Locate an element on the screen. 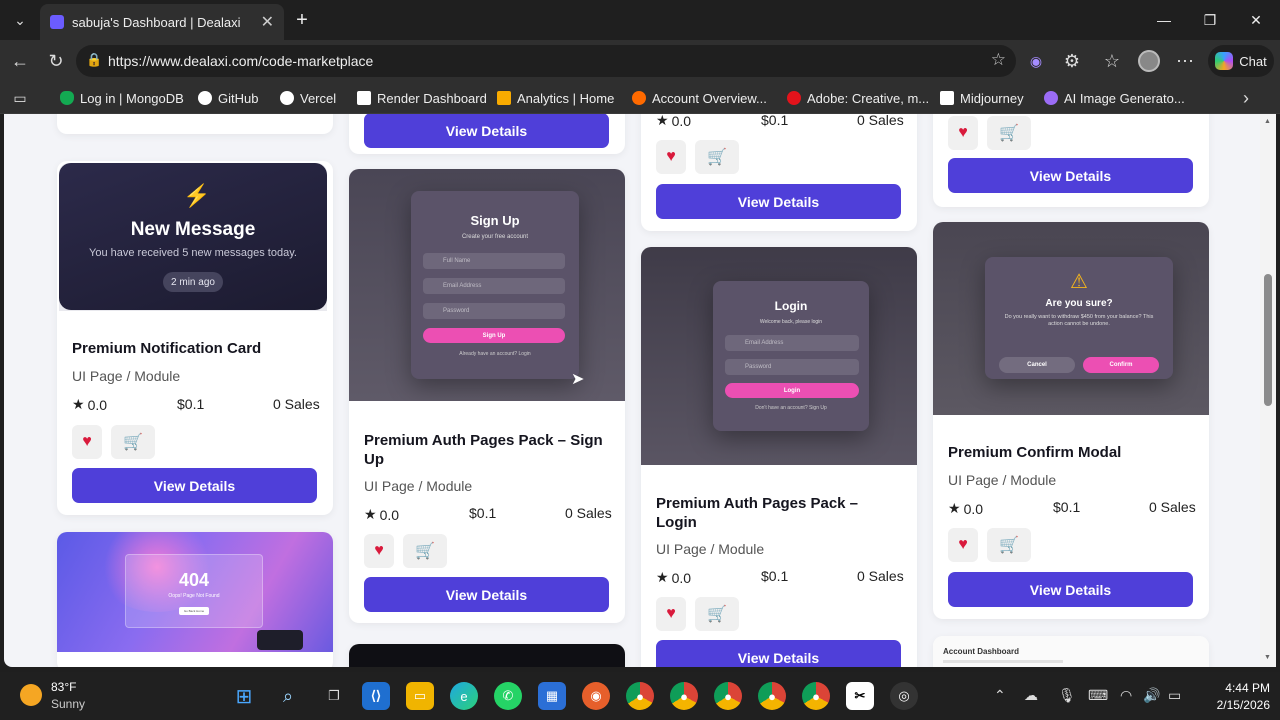 This screenshot has width=1280, height=720. restore-icon: ❐ is located at coordinates (1210, 20).